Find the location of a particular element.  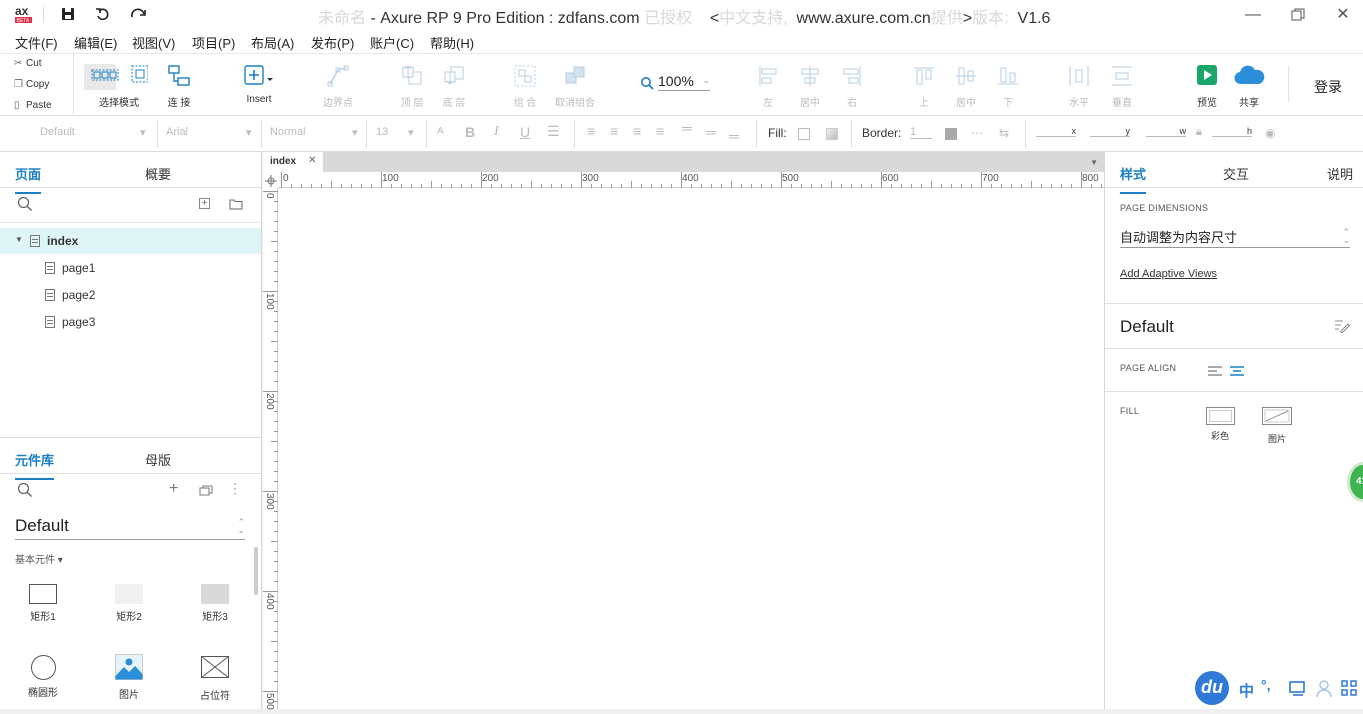

text-align-right-icon: ≡ is located at coordinates (637, 131).